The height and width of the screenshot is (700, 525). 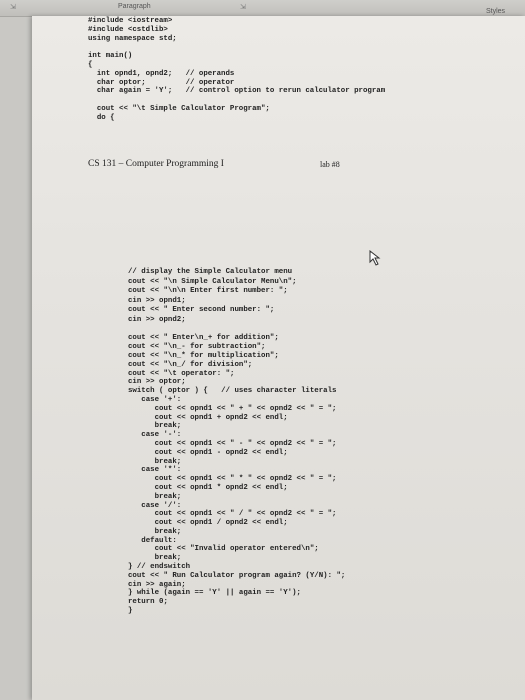 What do you see at coordinates (179, 108) in the screenshot?
I see `code-line: cout << "\t Simple Calculator Program";` at bounding box center [179, 108].